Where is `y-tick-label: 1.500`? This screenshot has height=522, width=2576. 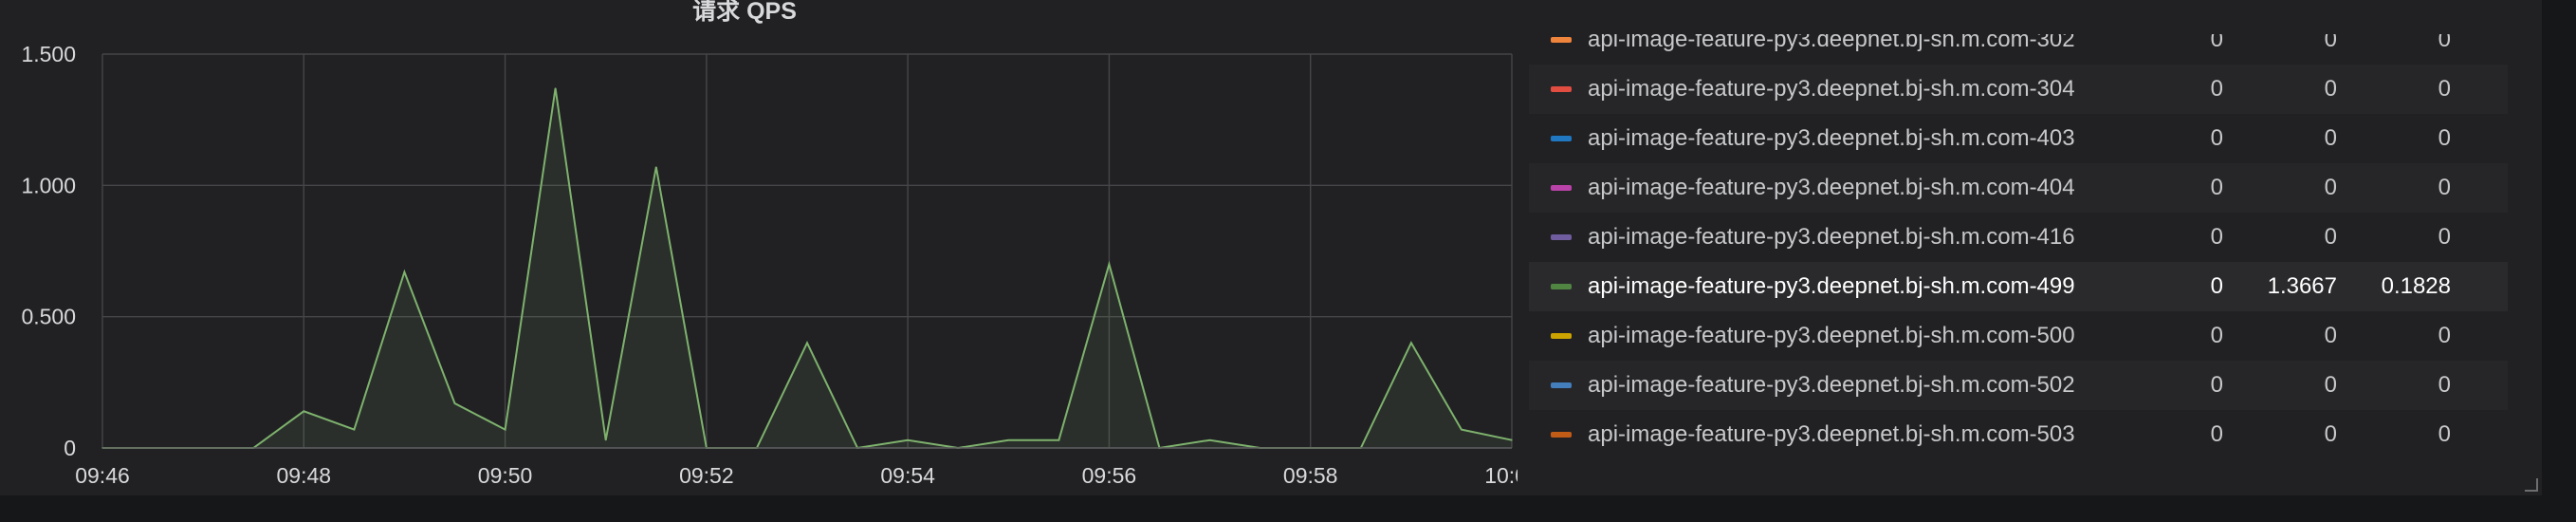 y-tick-label: 1.500 is located at coordinates (48, 54).